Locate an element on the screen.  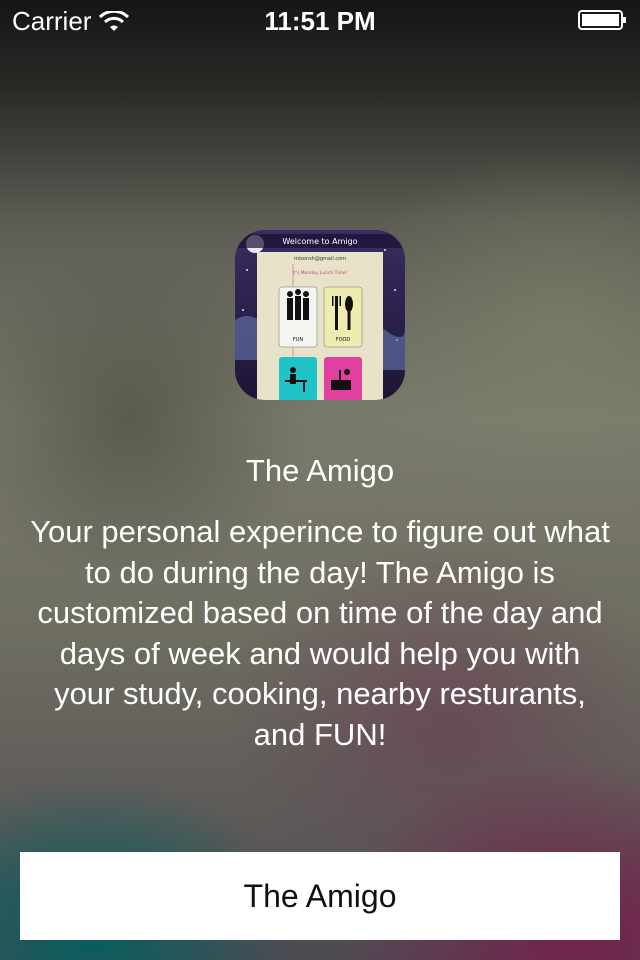
tile-food-label: FOOD is located at coordinates (343, 340).